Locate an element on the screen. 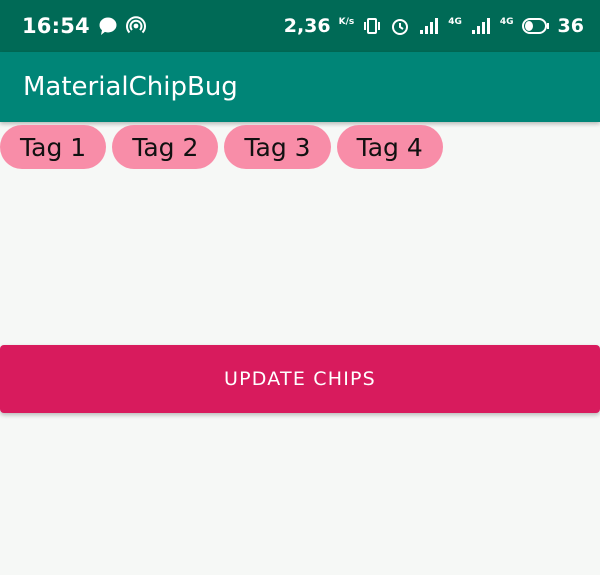 This screenshot has width=600, height=575. app-bar: MaterialChipBug is located at coordinates (300, 87).